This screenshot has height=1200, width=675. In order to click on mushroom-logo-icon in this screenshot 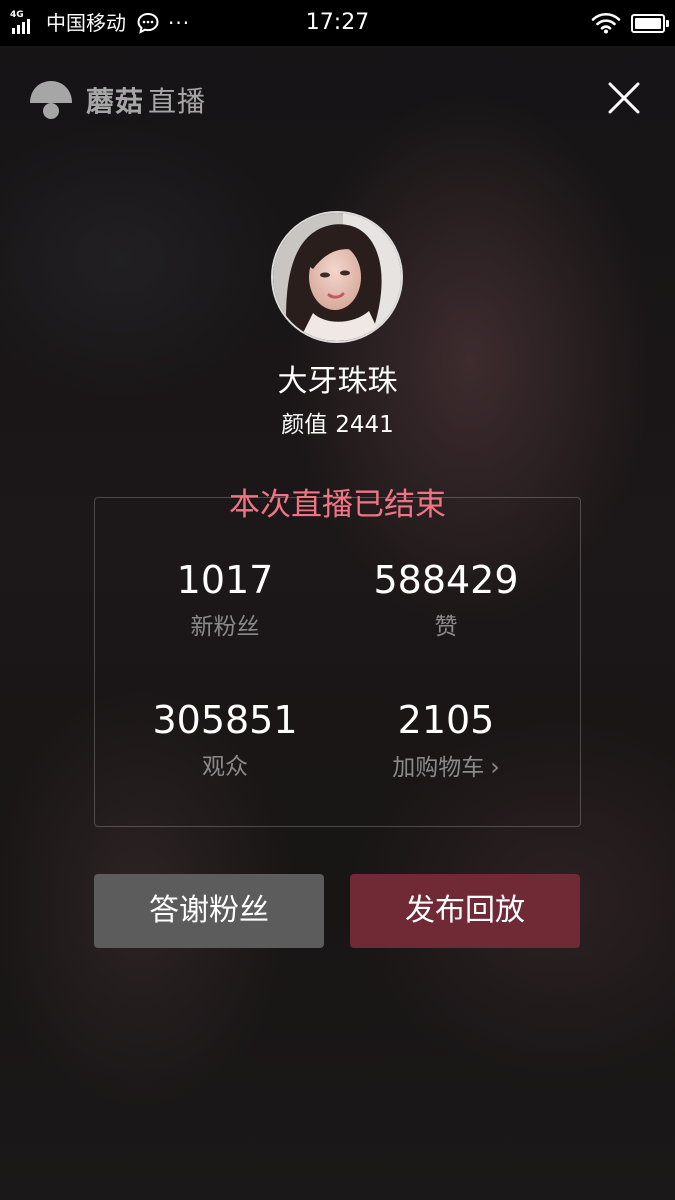, I will do `click(51, 100)`.